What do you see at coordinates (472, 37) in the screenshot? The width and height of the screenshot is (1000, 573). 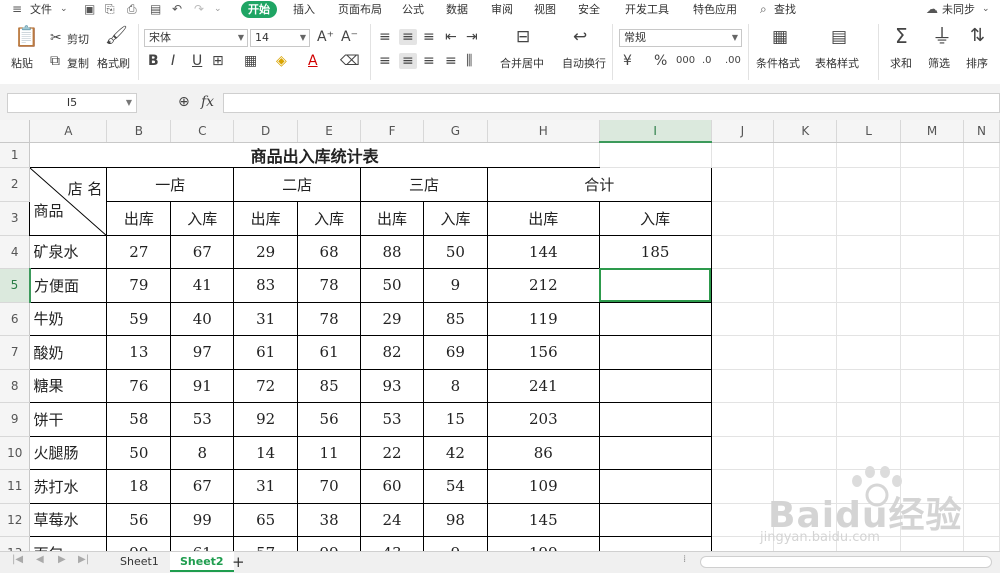 I see `increase-indent-icon: ⇥` at bounding box center [472, 37].